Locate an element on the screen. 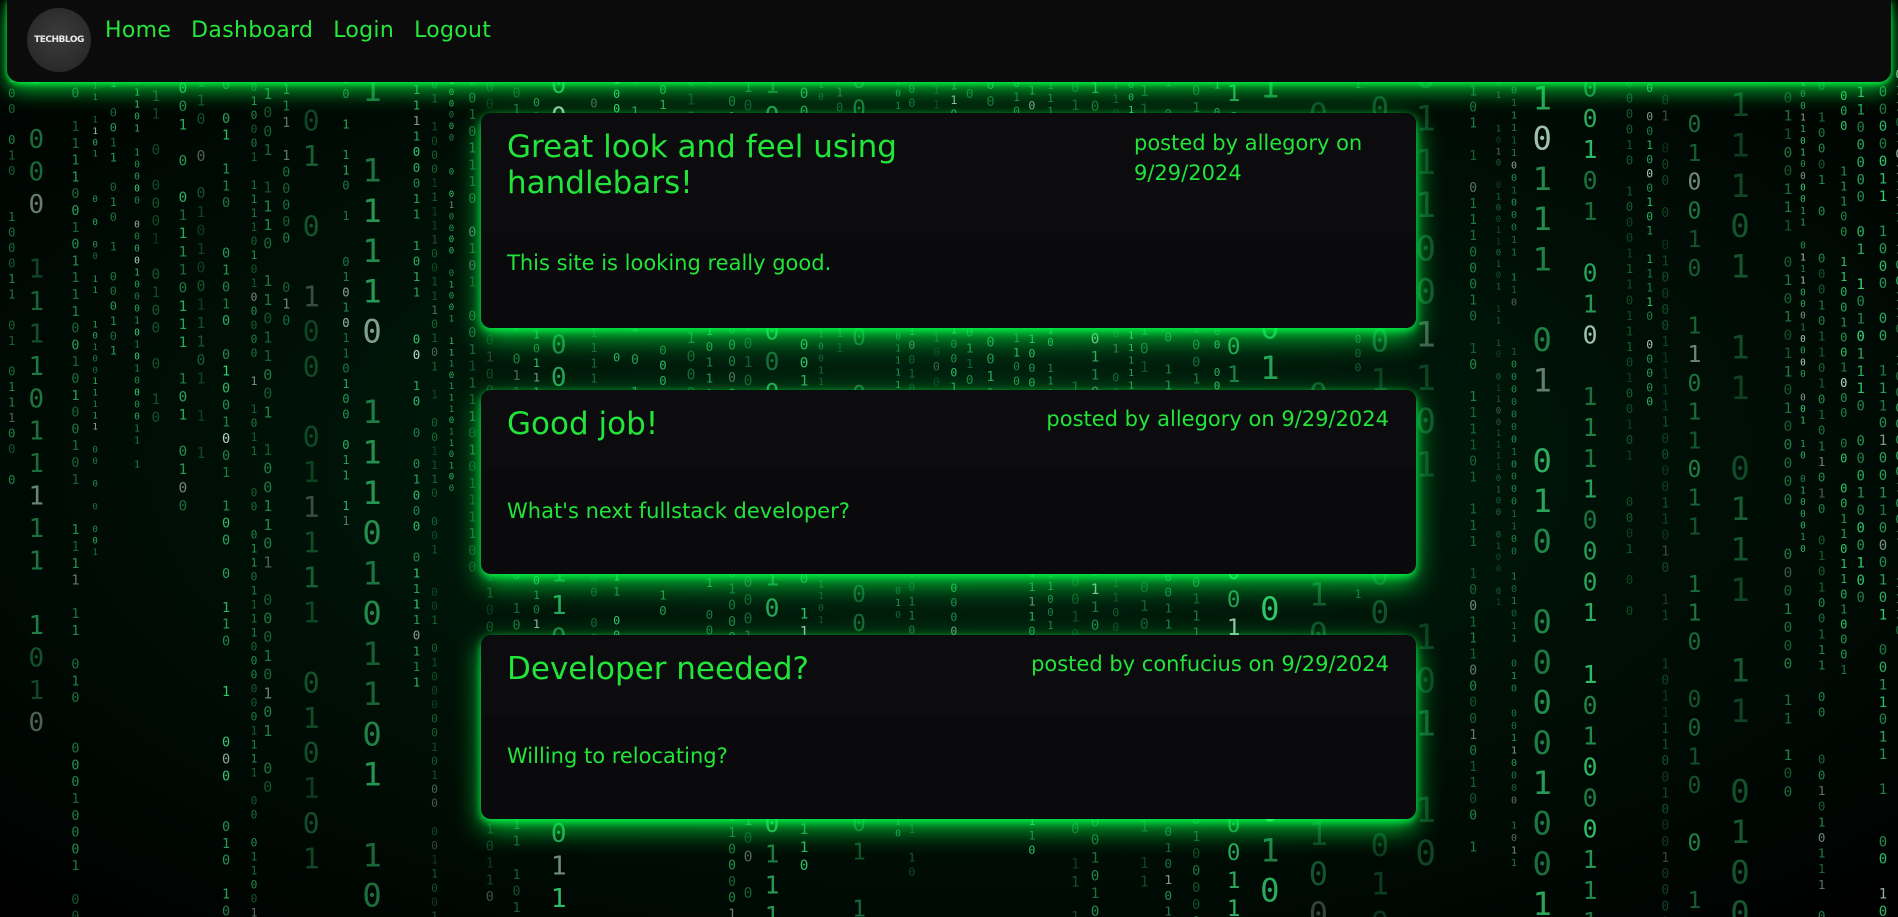 The height and width of the screenshot is (917, 1898). logo: TECHBLOG is located at coordinates (59, 40).